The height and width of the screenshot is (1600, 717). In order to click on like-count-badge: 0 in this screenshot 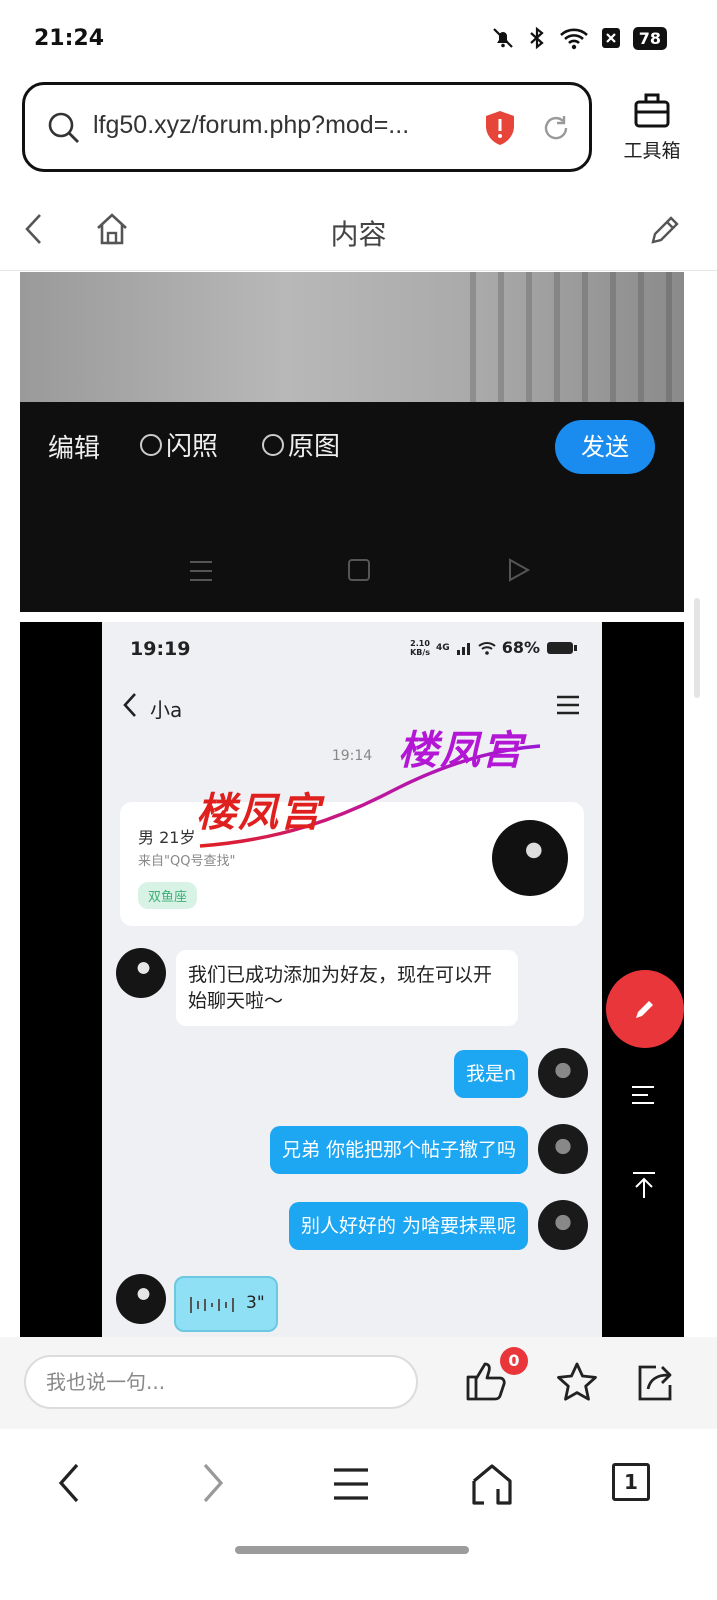, I will do `click(514, 1361)`.